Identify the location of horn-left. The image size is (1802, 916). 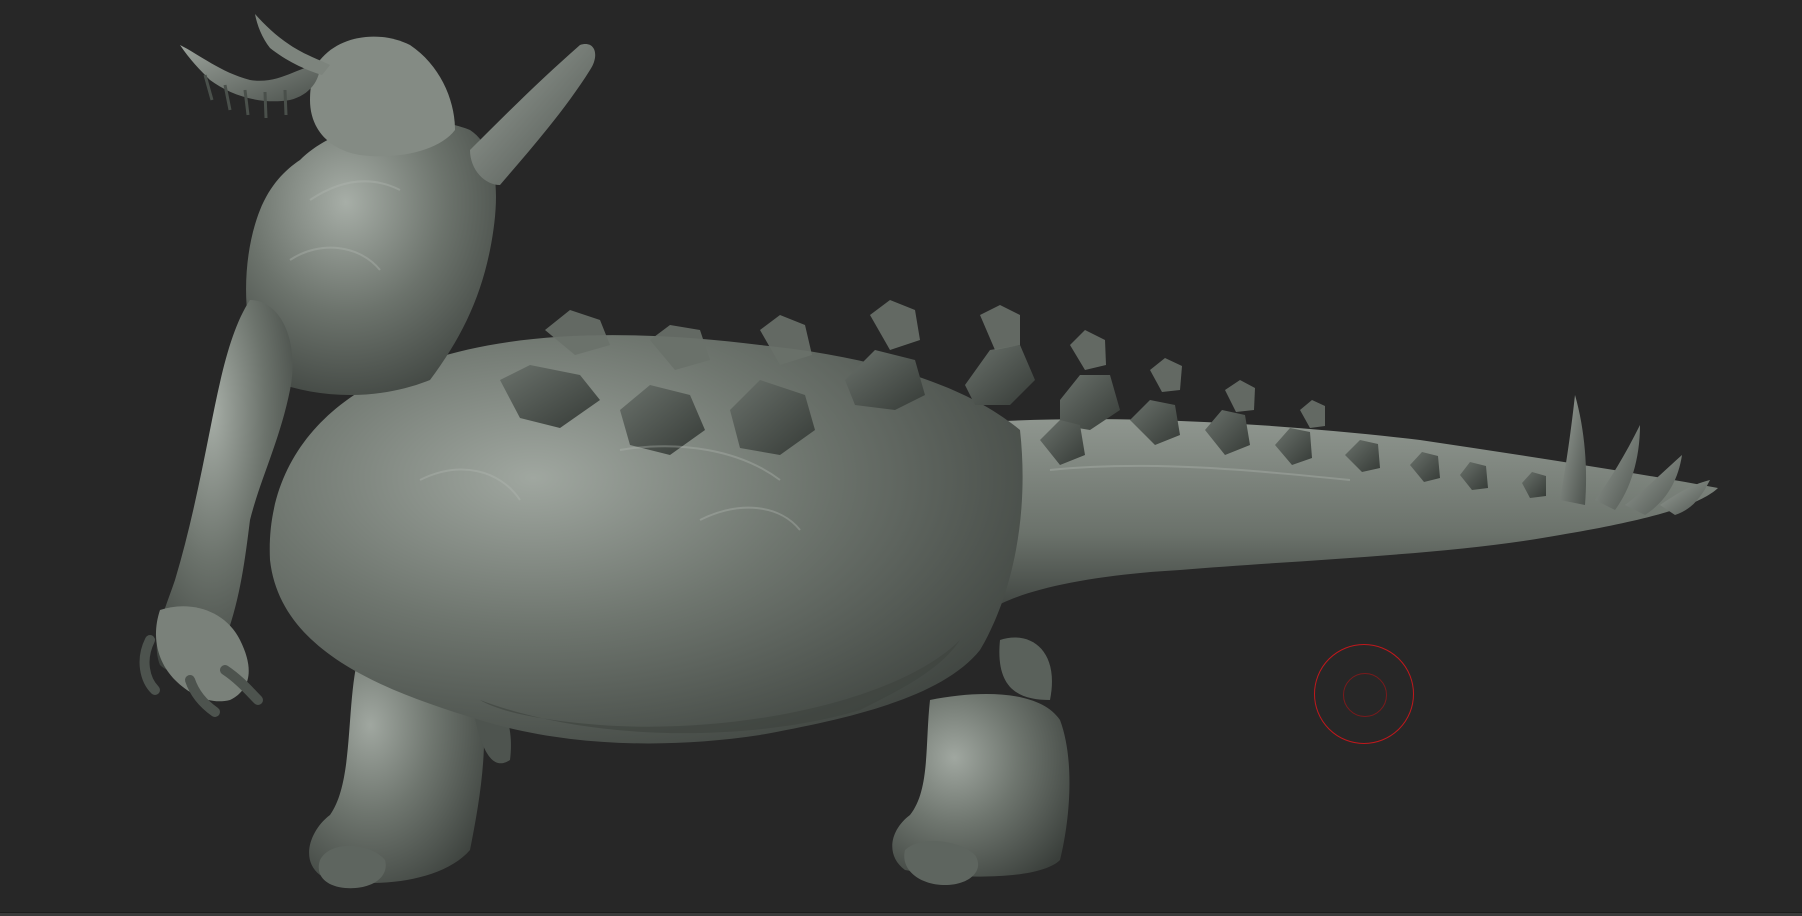
(255, 66).